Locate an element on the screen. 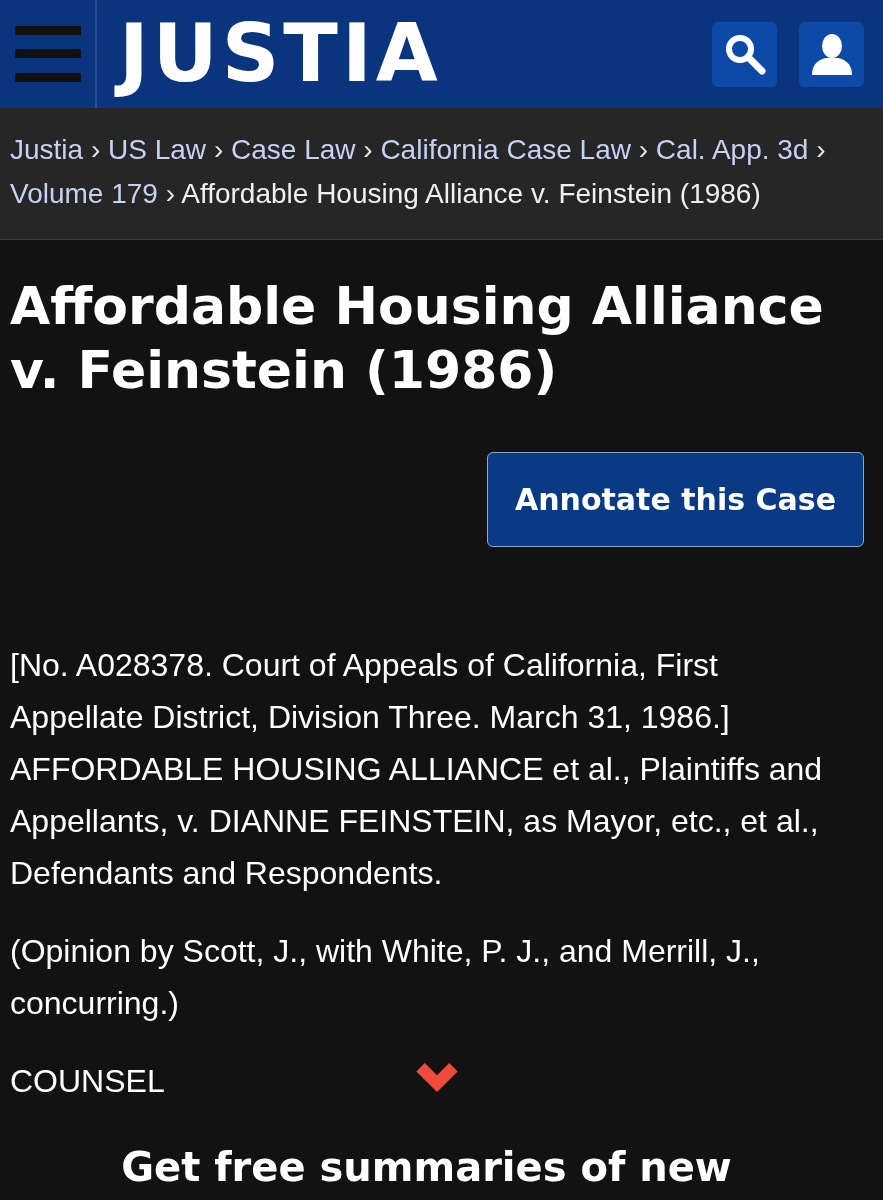 This screenshot has height=1200, width=883. account-button is located at coordinates (831, 54).